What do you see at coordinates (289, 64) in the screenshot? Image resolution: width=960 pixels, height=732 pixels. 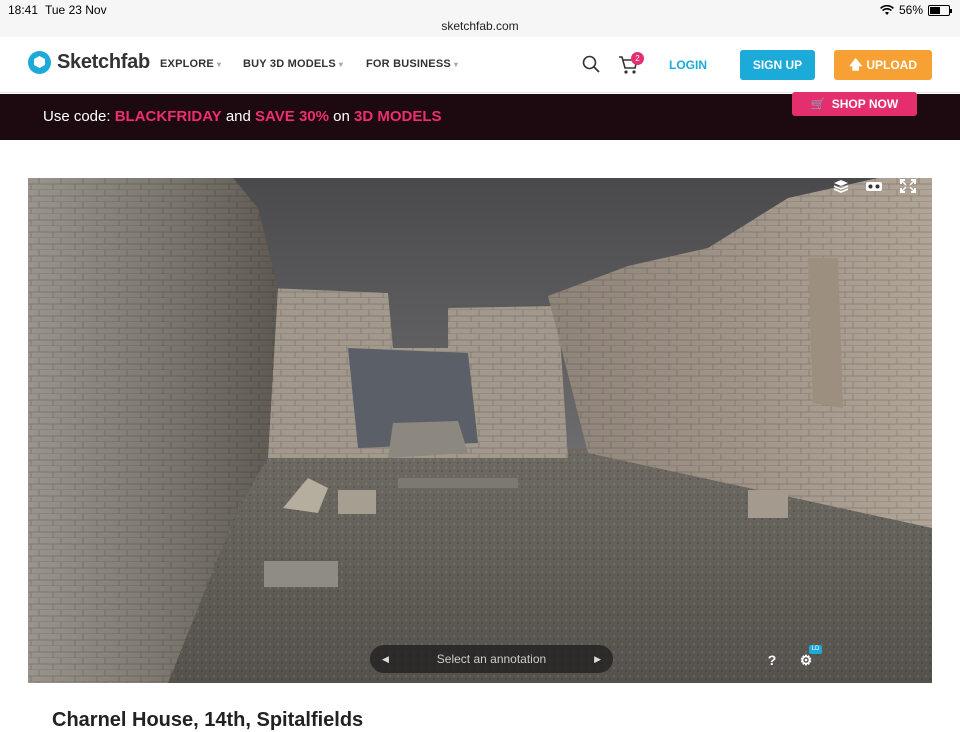 I see `nav-buy-label: BUY 3D MODELS` at bounding box center [289, 64].